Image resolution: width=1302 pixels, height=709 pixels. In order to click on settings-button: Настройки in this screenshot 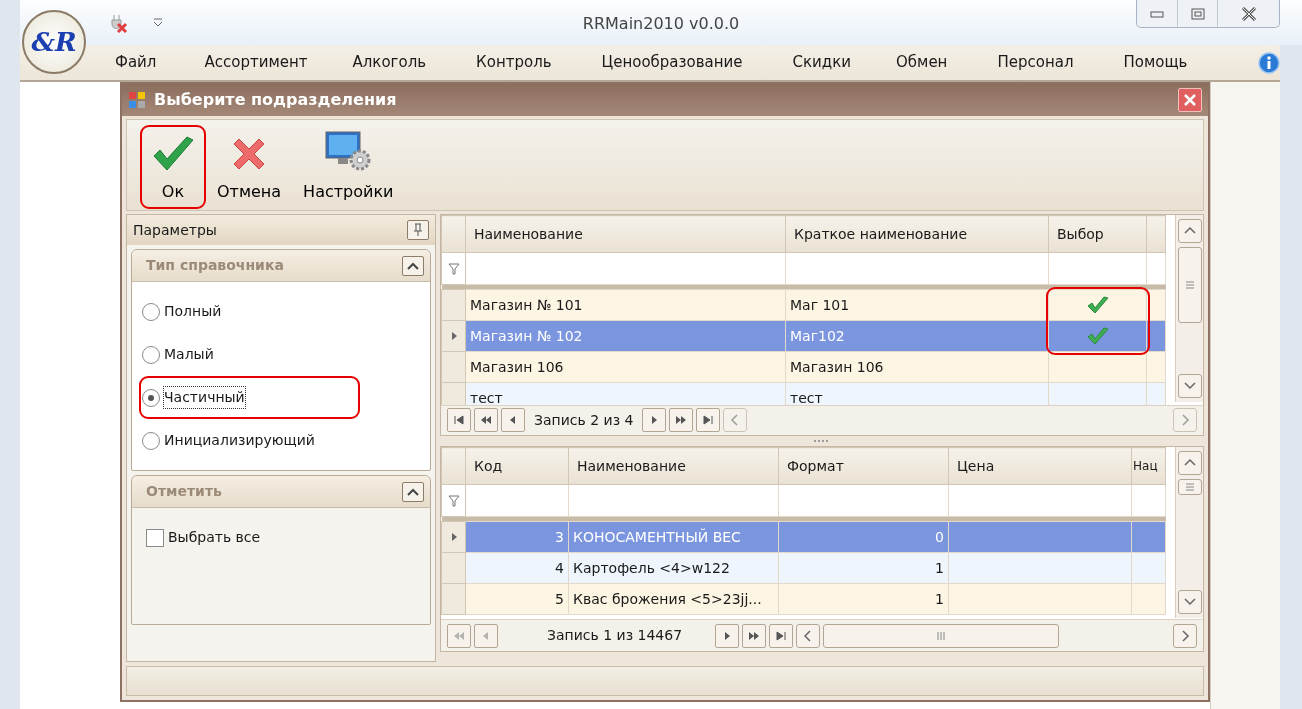, I will do `click(348, 165)`.